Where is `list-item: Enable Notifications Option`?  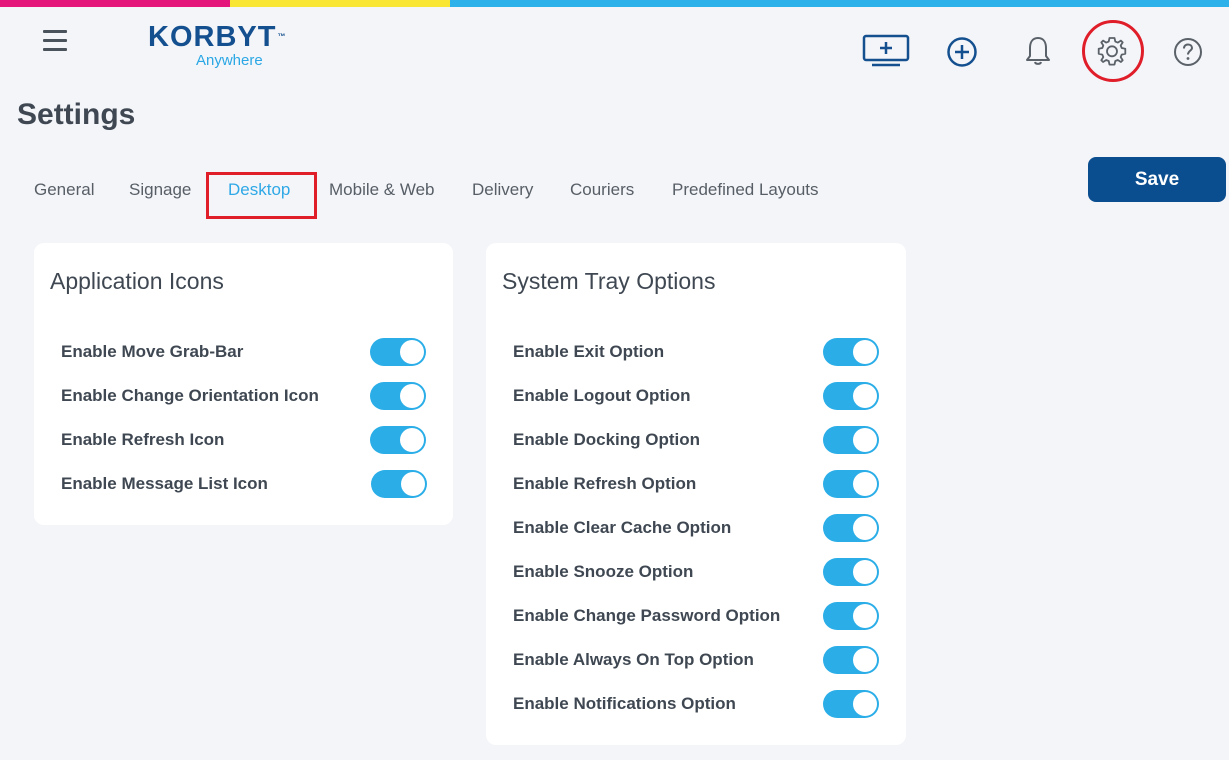
list-item: Enable Notifications Option is located at coordinates (624, 704).